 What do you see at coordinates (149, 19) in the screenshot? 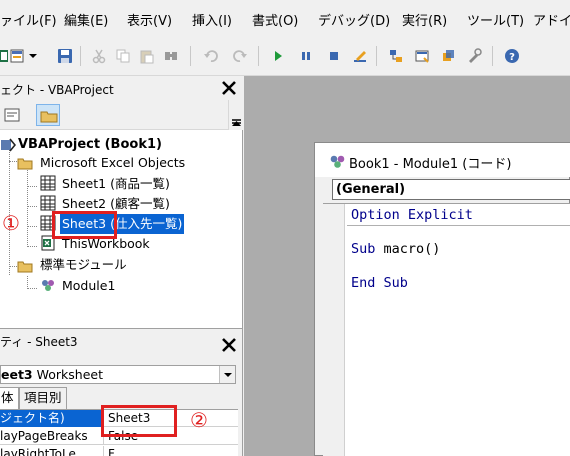
I see `menu-view: 表示(V)` at bounding box center [149, 19].